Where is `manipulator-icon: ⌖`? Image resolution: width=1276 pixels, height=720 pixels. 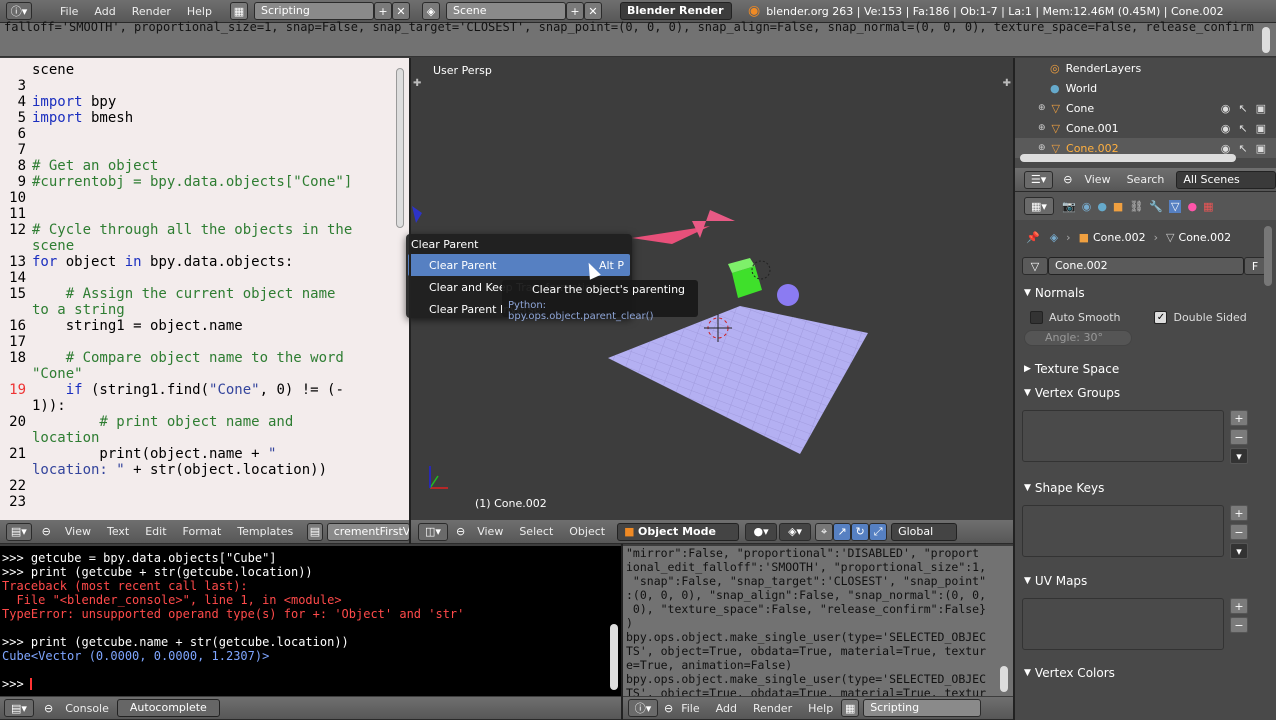 manipulator-icon: ⌖ is located at coordinates (824, 531).